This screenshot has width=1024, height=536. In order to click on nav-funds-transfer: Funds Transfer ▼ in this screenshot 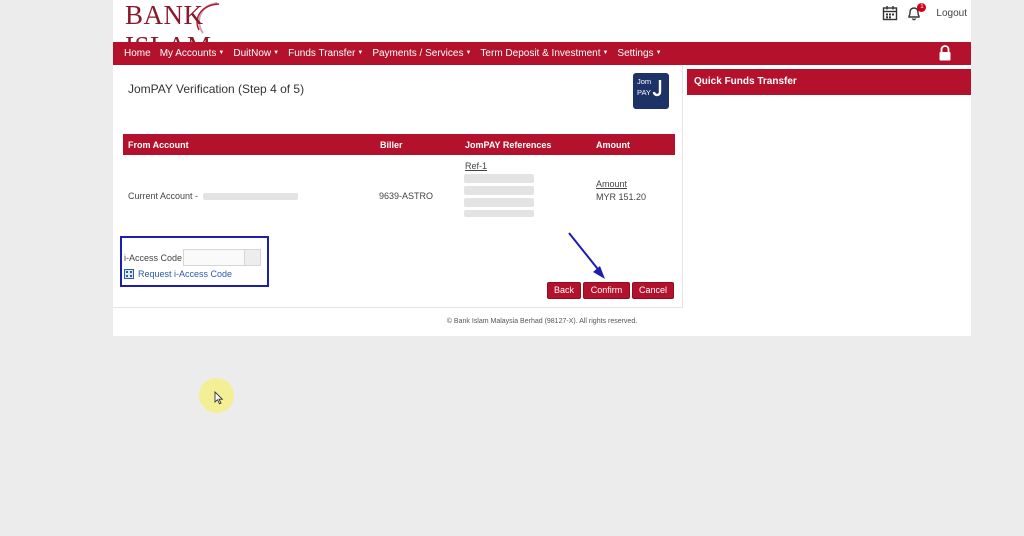, I will do `click(325, 53)`.